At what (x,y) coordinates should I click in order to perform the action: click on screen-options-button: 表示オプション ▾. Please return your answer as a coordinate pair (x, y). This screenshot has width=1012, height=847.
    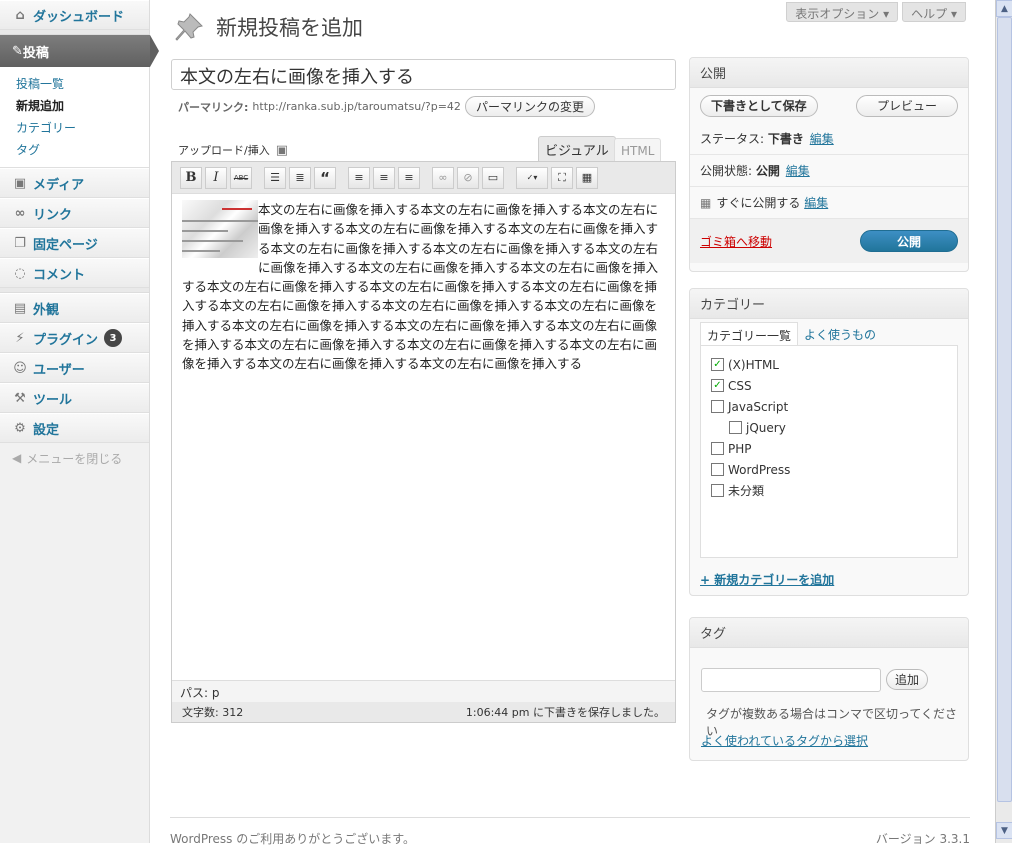
    Looking at the image, I should click on (842, 12).